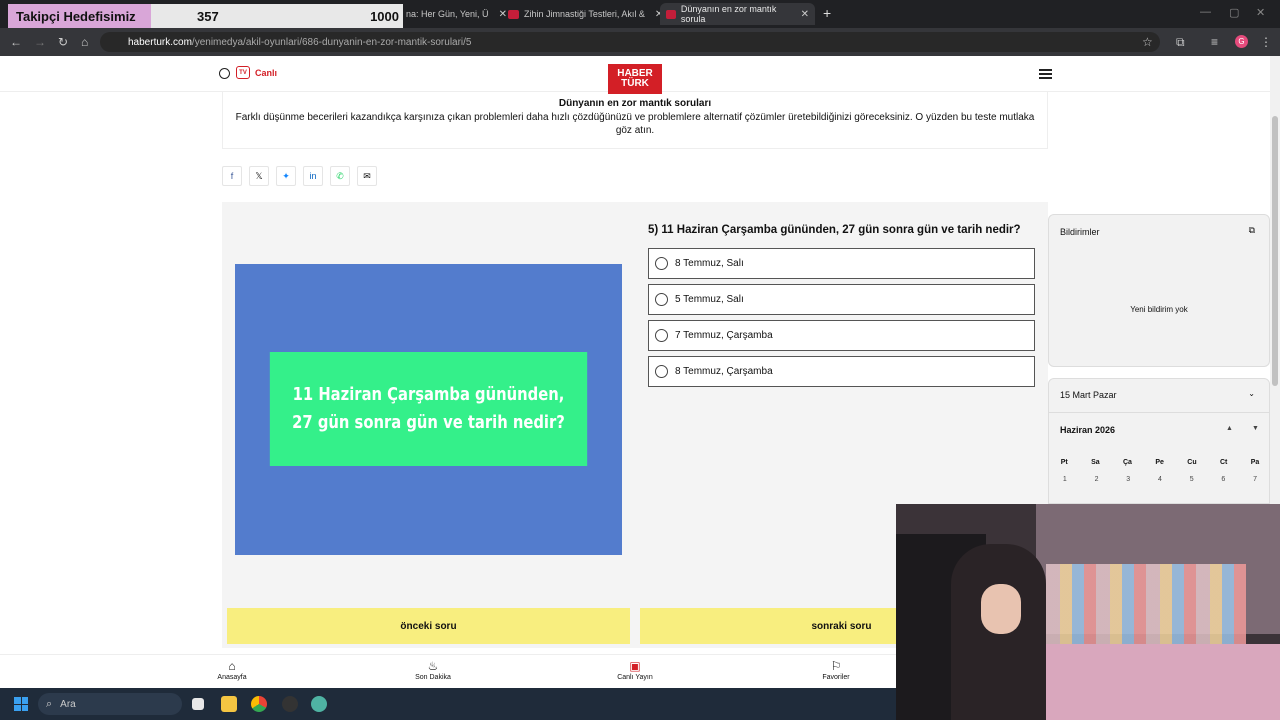 The width and height of the screenshot is (1280, 720). Describe the element at coordinates (21, 704) in the screenshot. I see `windows-start-icon` at that location.